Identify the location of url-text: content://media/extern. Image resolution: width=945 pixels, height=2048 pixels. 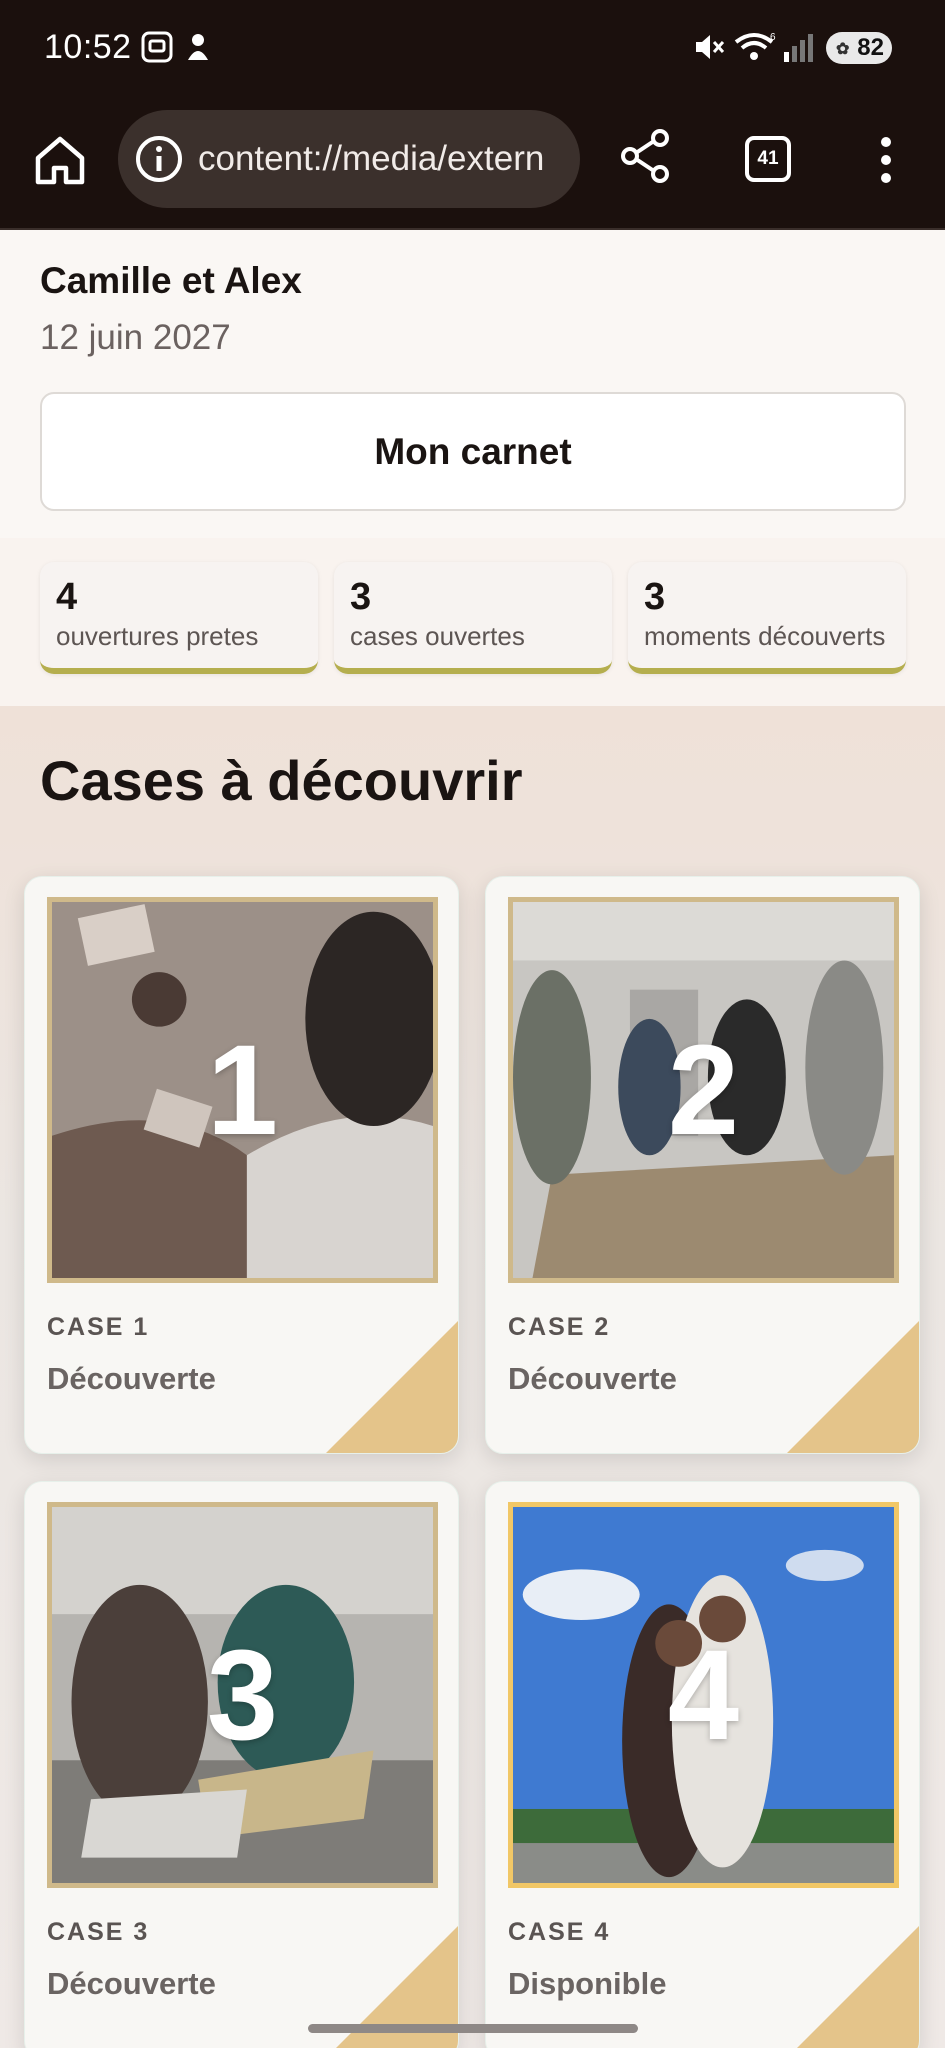
(383, 159).